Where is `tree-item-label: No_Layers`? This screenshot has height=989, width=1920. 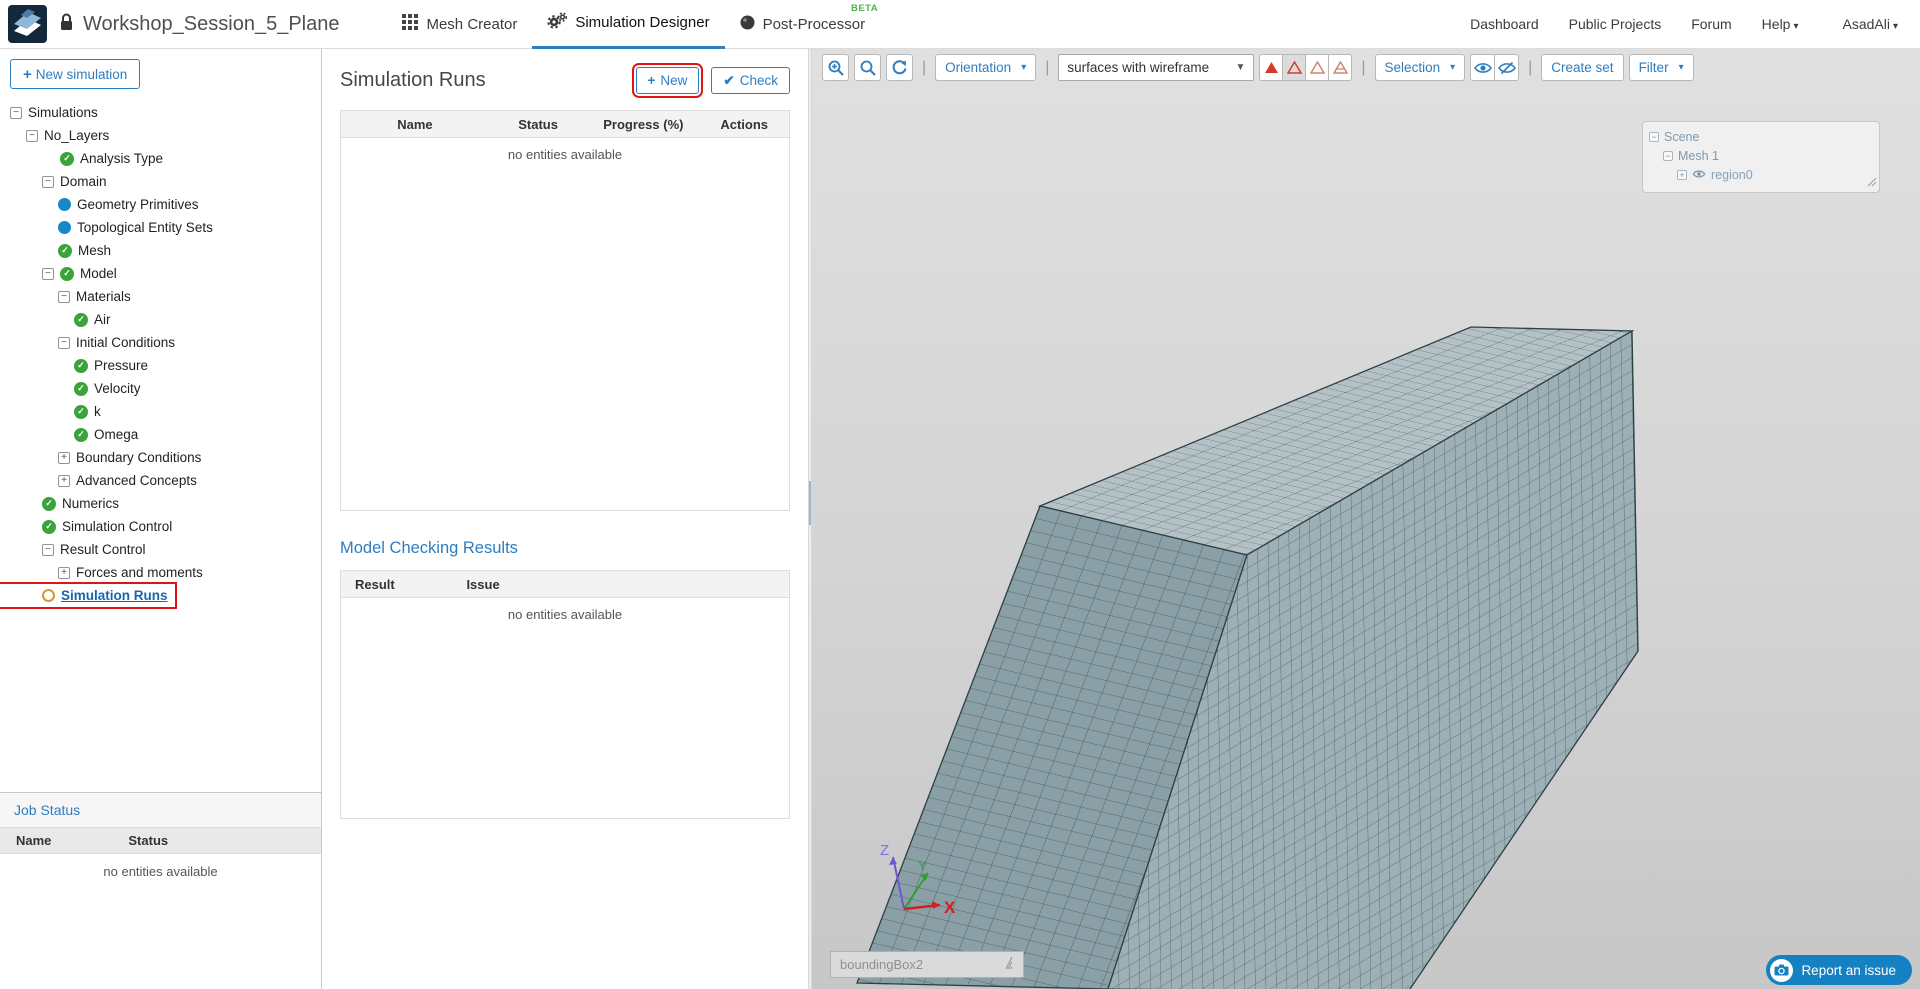 tree-item-label: No_Layers is located at coordinates (76, 135).